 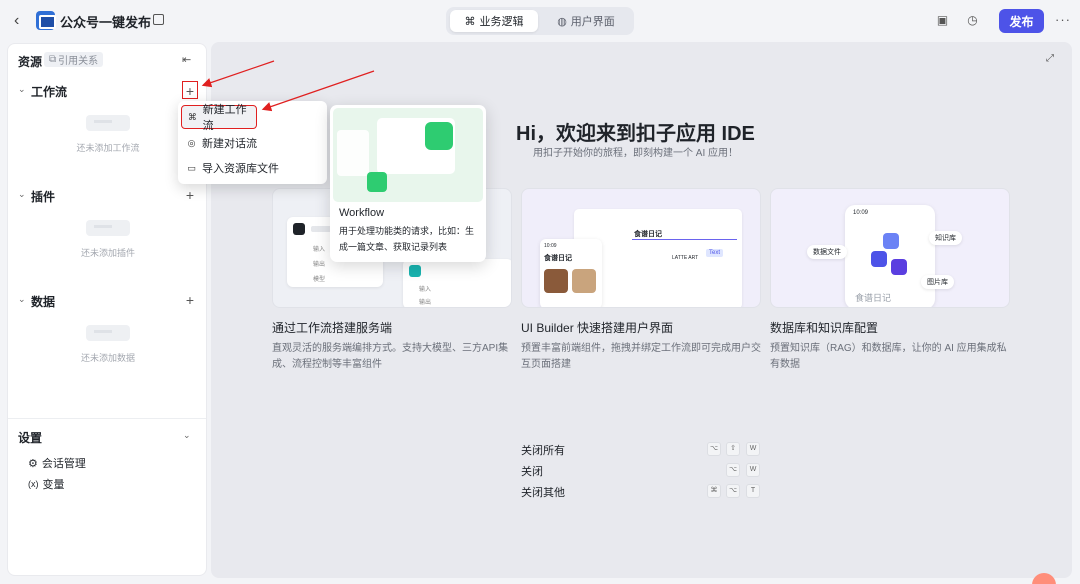 What do you see at coordinates (890, 256) in the screenshot?
I see `phone-mockup: 10:09 食谱日记` at bounding box center [890, 256].